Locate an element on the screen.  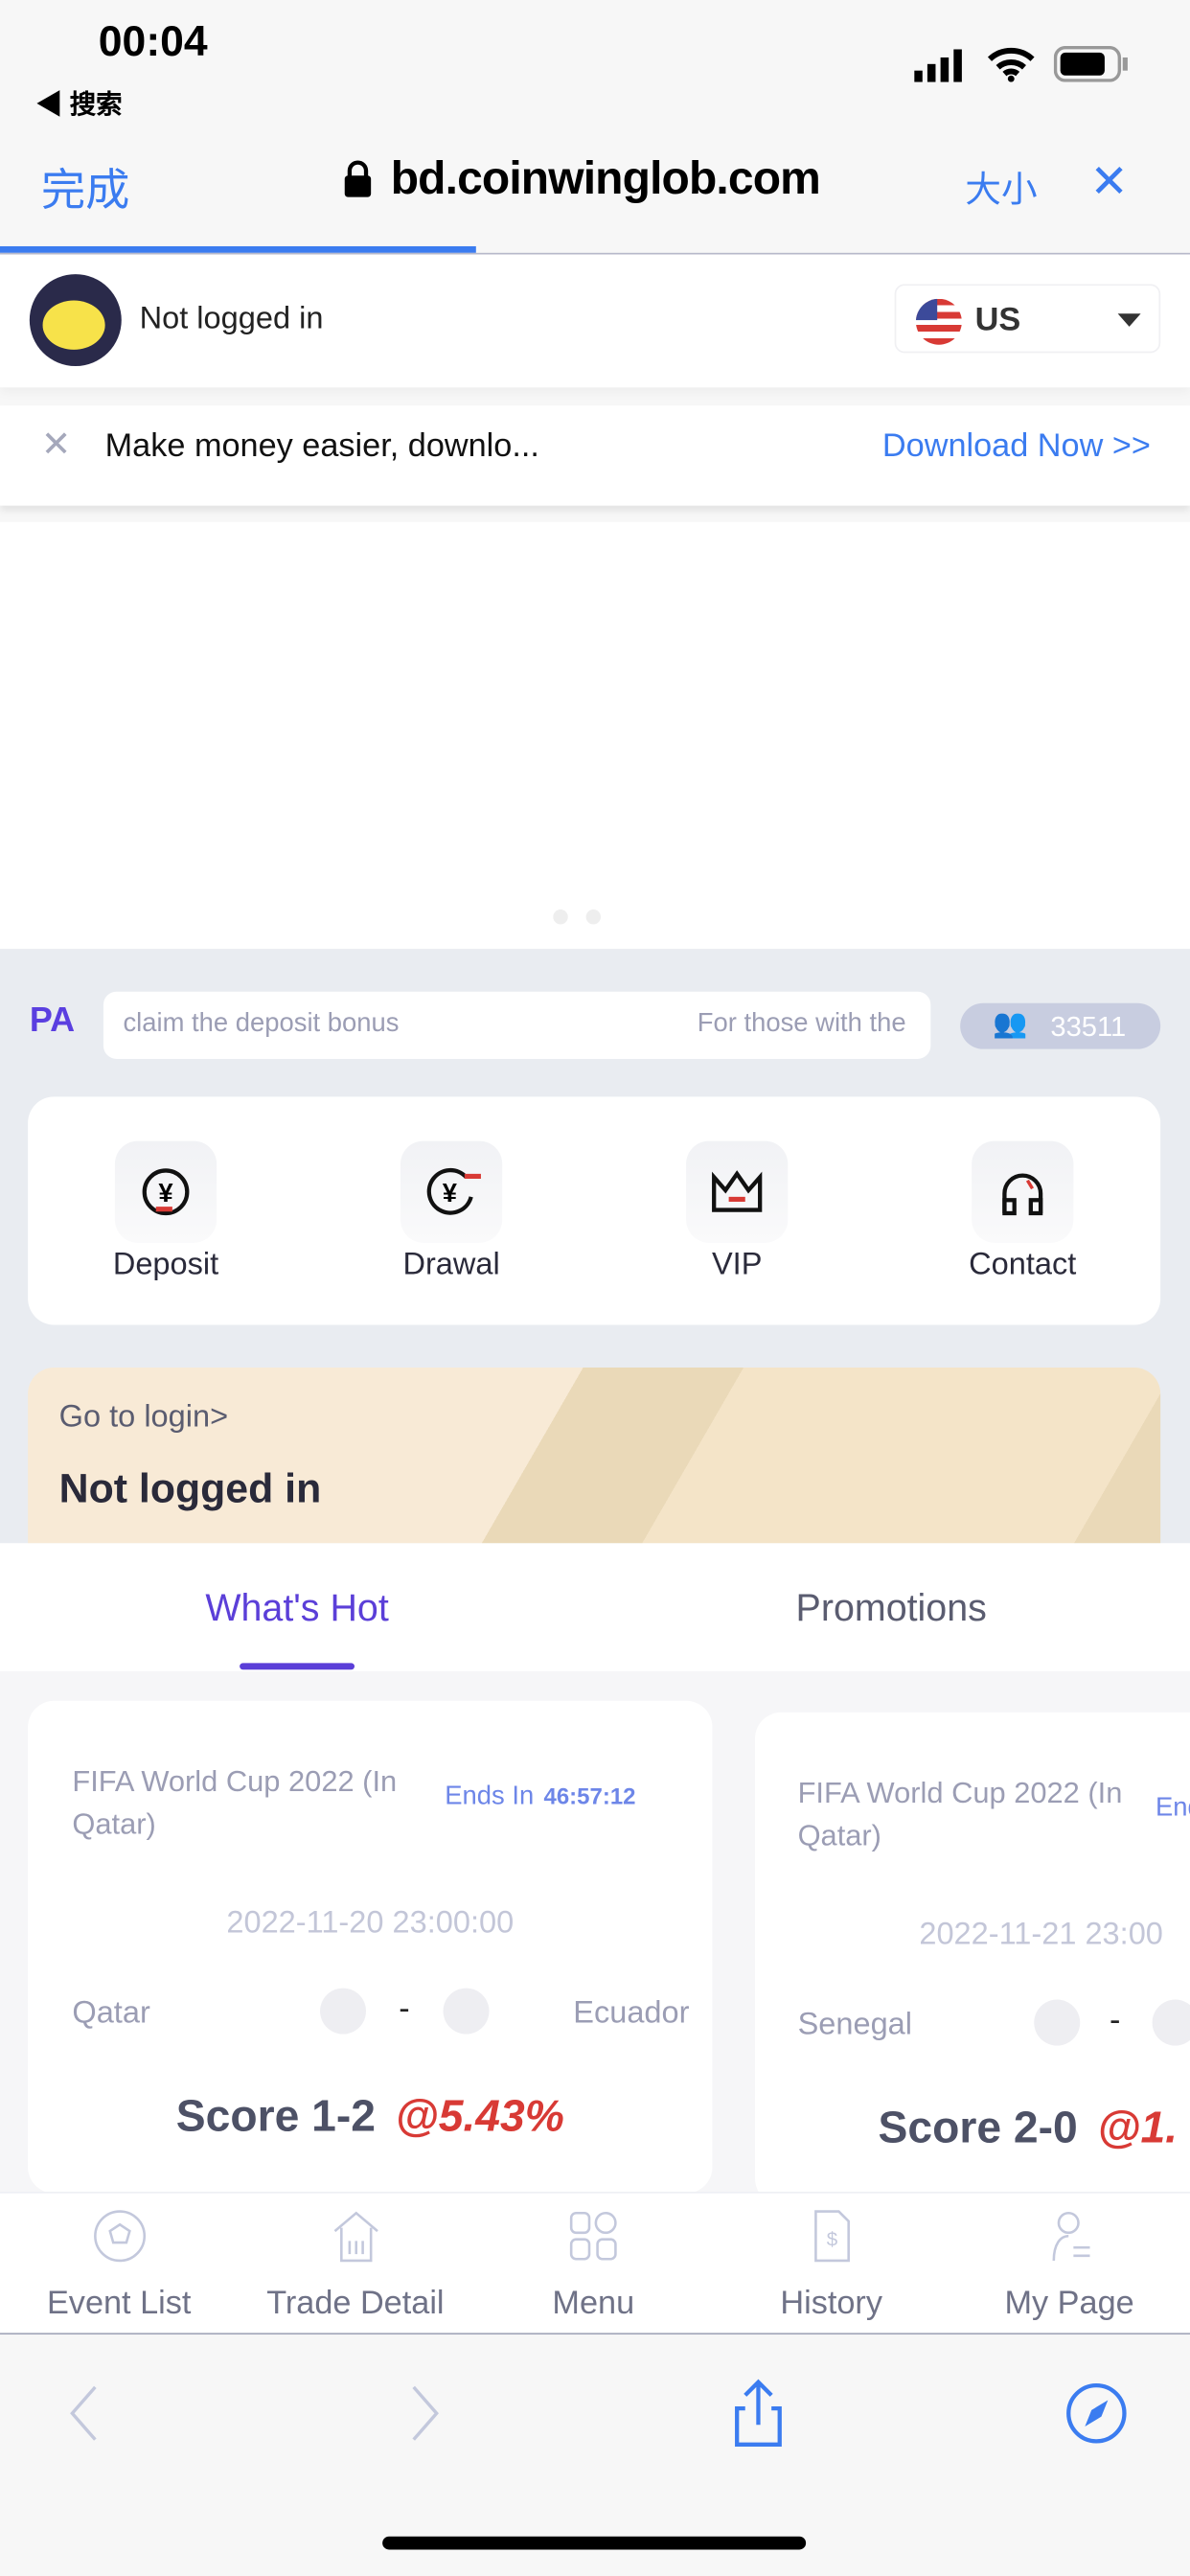
user-status: Not logged in is located at coordinates (232, 320).